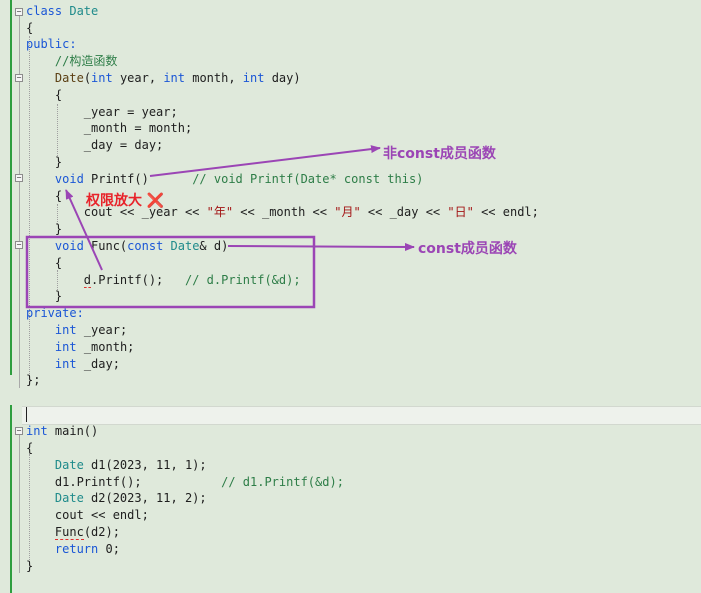 This screenshot has height=593, width=701. What do you see at coordinates (321, 246) in the screenshot?
I see `arrow-to-const-label` at bounding box center [321, 246].